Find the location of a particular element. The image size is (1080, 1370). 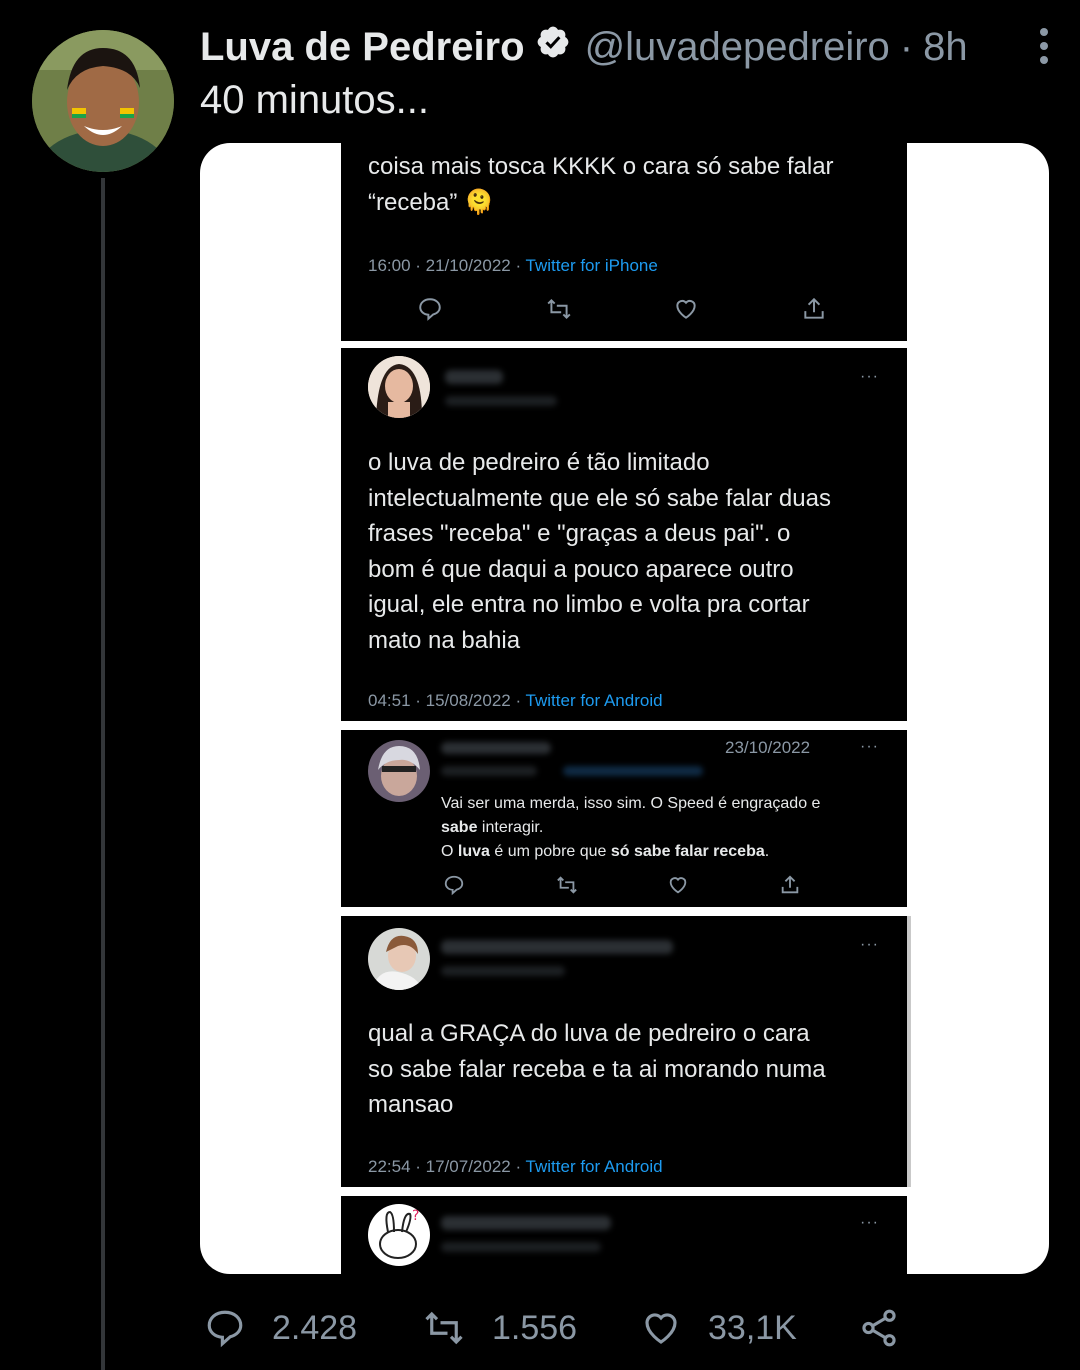

retweet-button: 1.556 is located at coordinates (499, 1328).